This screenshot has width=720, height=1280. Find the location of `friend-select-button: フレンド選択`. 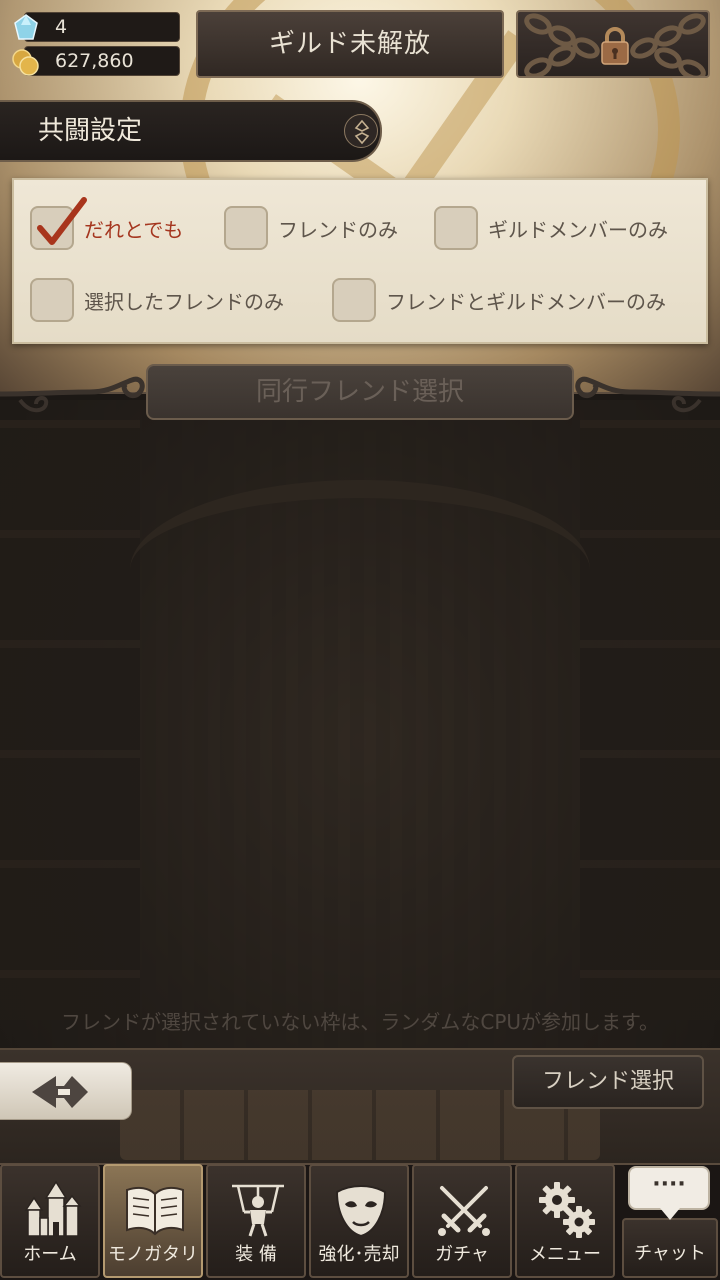

friend-select-button: フレンド選択 is located at coordinates (608, 1082).